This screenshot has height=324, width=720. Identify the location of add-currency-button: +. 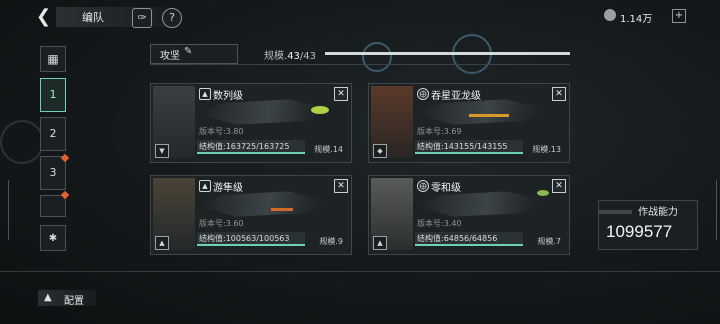
(679, 16).